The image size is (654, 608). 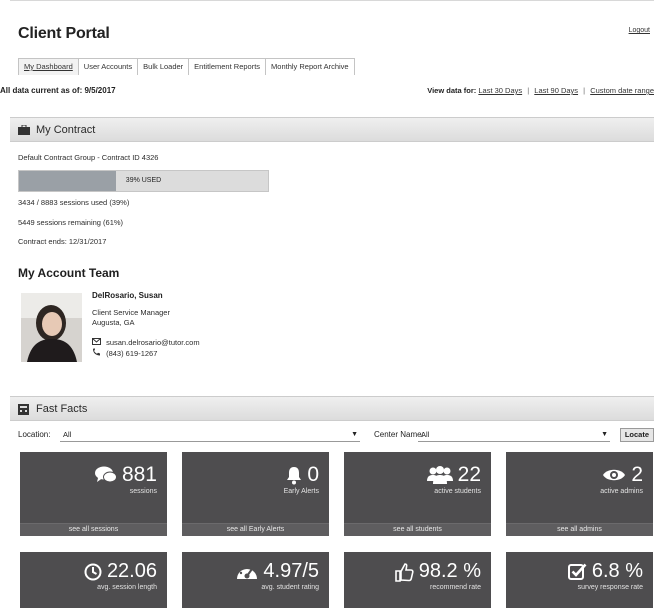 I want to click on tab-user-accounts: User Accounts, so click(x=108, y=66).